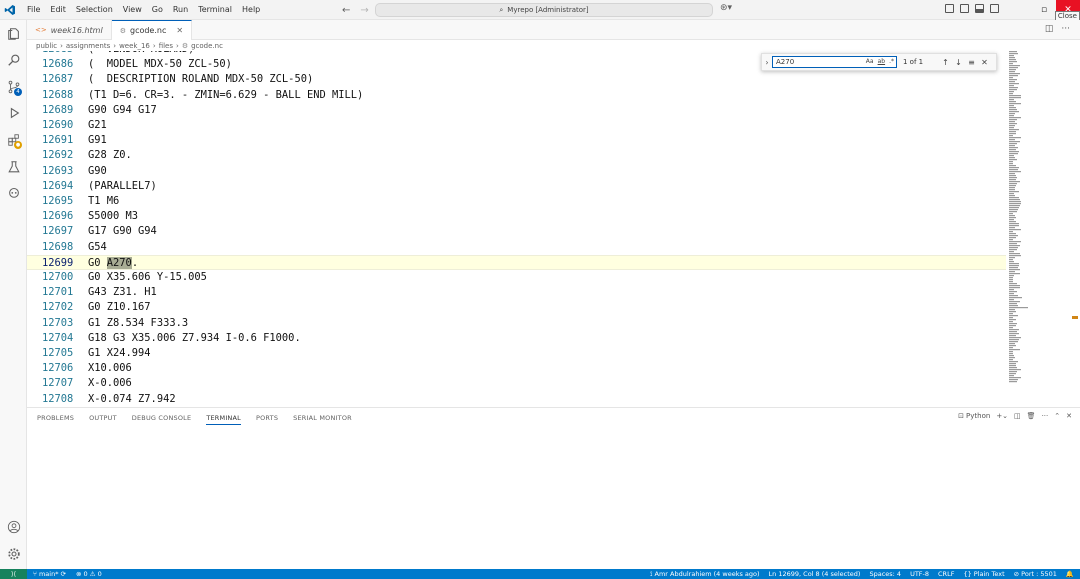 This screenshot has width=1080, height=579. I want to click on breadcrumb-item: gcode.nc, so click(207, 46).